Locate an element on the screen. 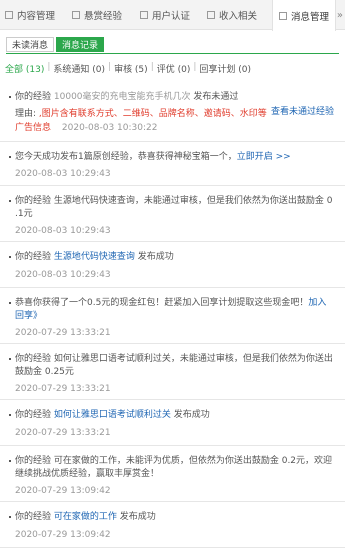 This screenshot has height=551, width=345. tab-label: 收入相关 is located at coordinates (238, 16).